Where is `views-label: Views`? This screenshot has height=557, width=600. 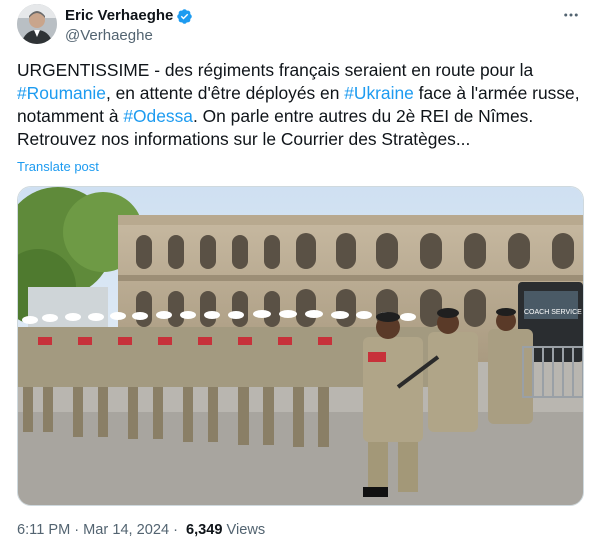 views-label: Views is located at coordinates (246, 530).